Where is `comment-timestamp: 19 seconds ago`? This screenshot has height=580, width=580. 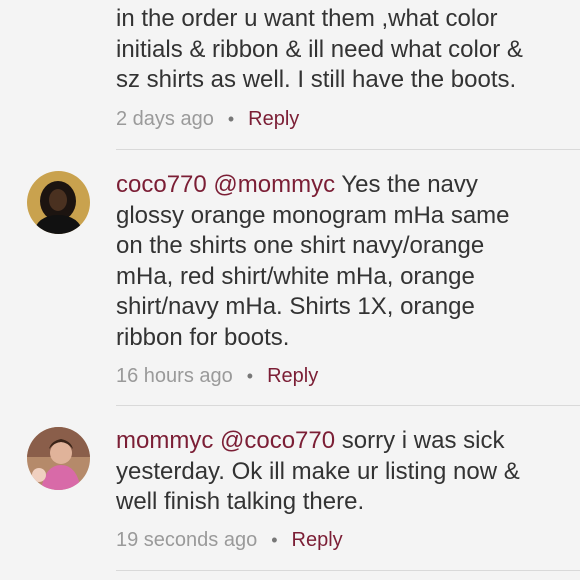
comment-timestamp: 19 seconds ago is located at coordinates (187, 540).